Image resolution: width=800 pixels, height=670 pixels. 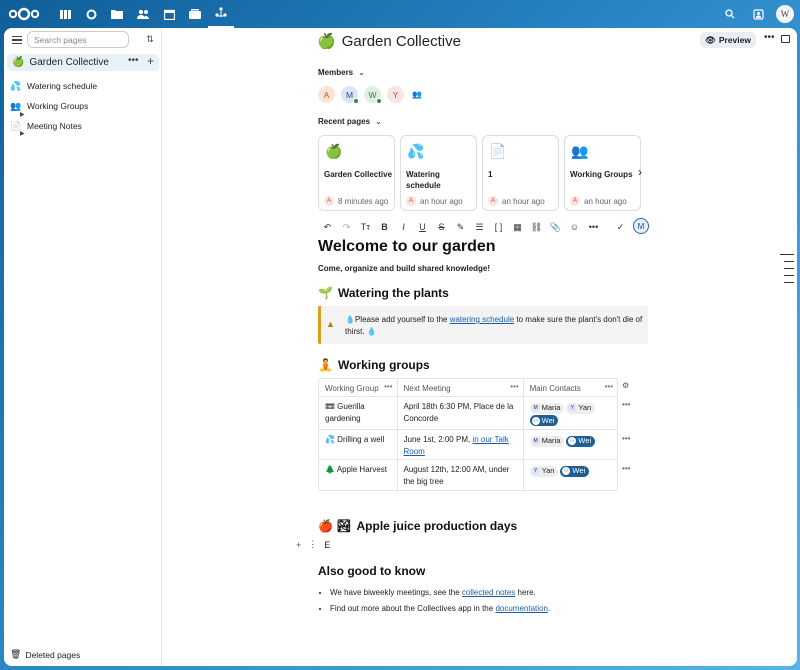 What do you see at coordinates (65, 14) in the screenshot?
I see `dashboard-icon` at bounding box center [65, 14].